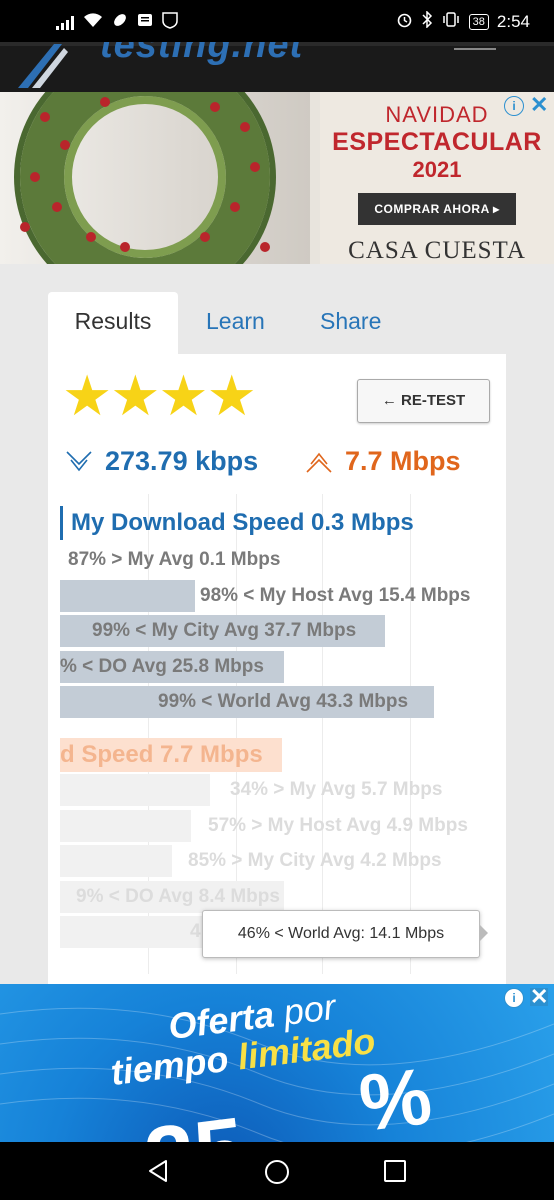 The image size is (554, 1200). Describe the element at coordinates (514, 998) in the screenshot. I see `ad2-info-icon: i` at that location.